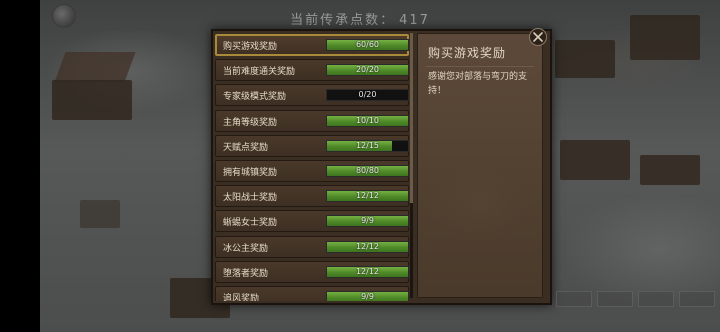  I want to click on screen-left-edge, so click(20, 166).